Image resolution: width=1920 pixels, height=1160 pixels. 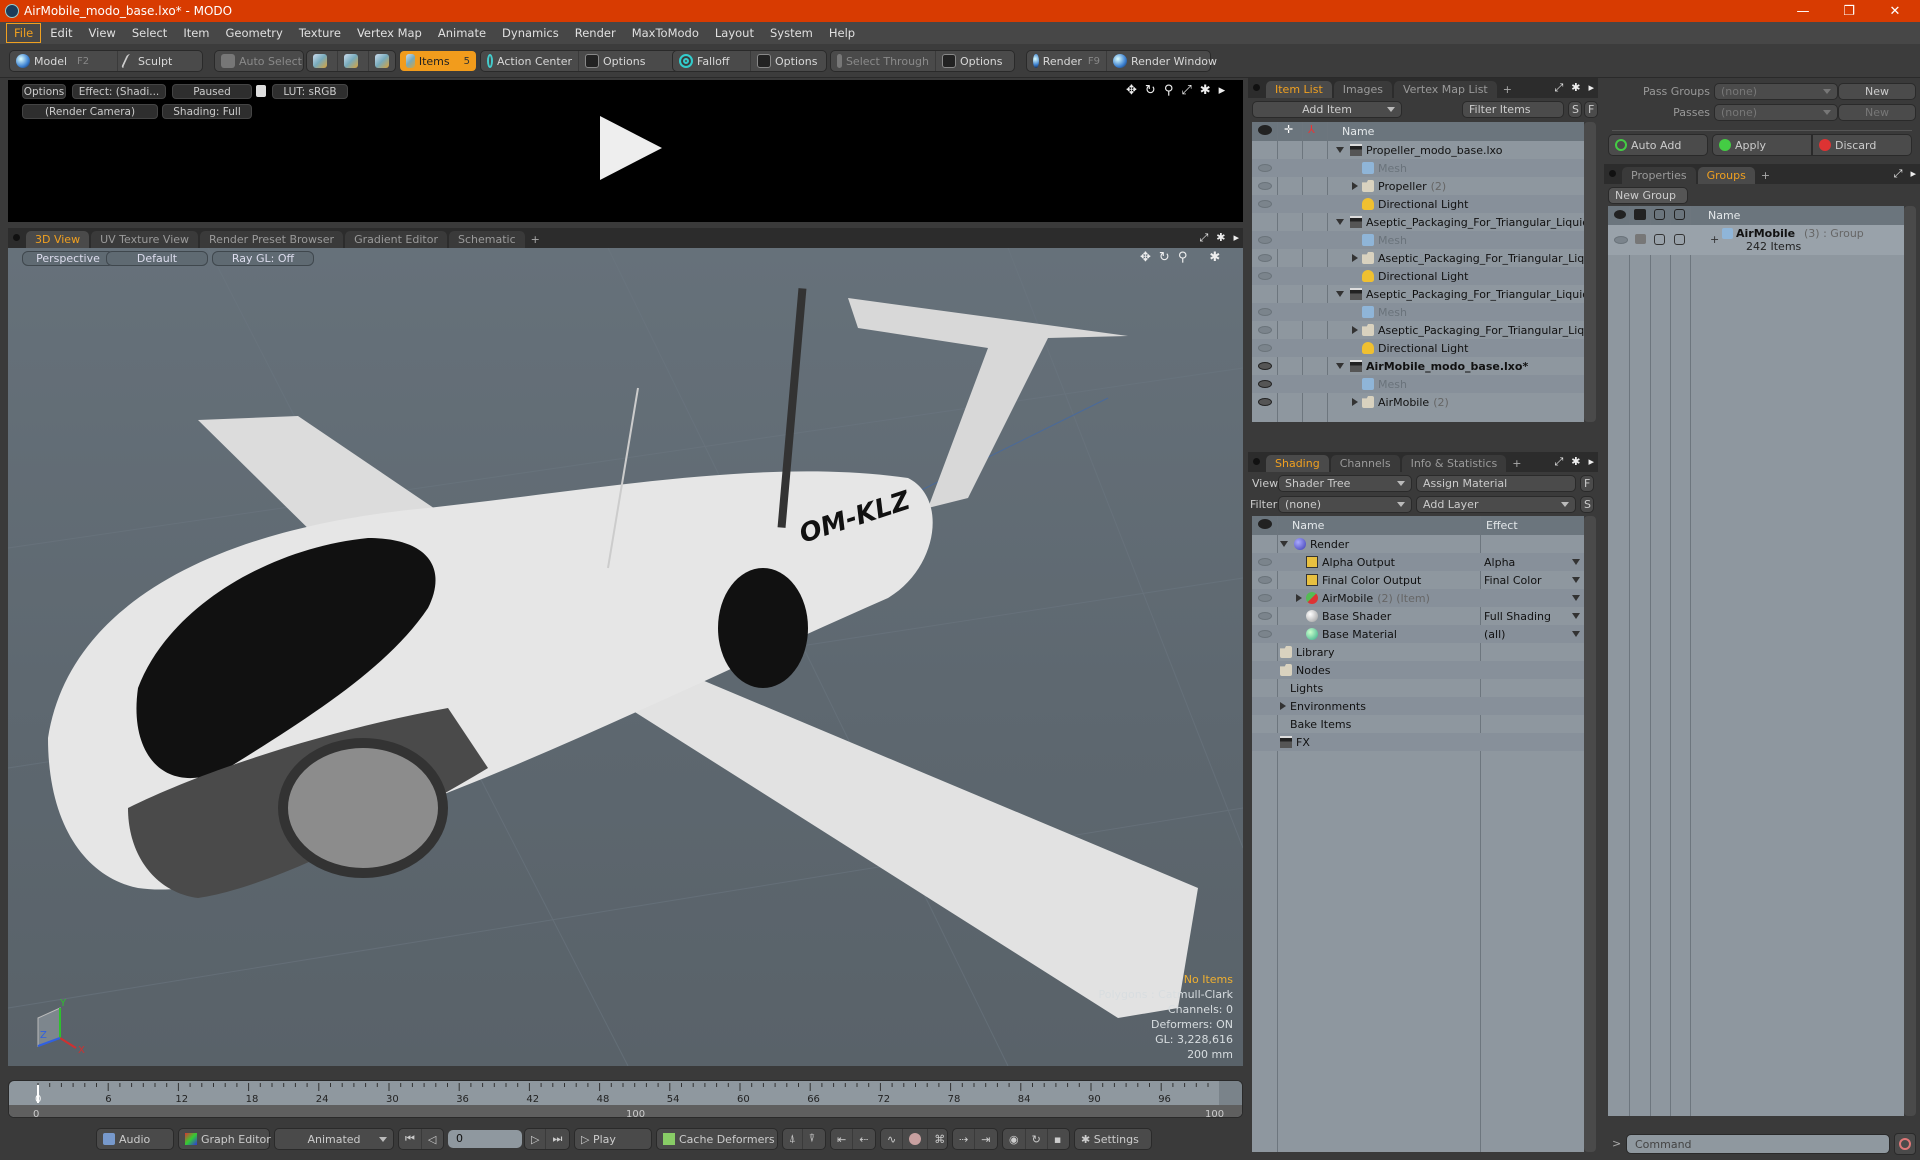 I want to click on key-view-button: ◉, so click(x=1014, y=1139).